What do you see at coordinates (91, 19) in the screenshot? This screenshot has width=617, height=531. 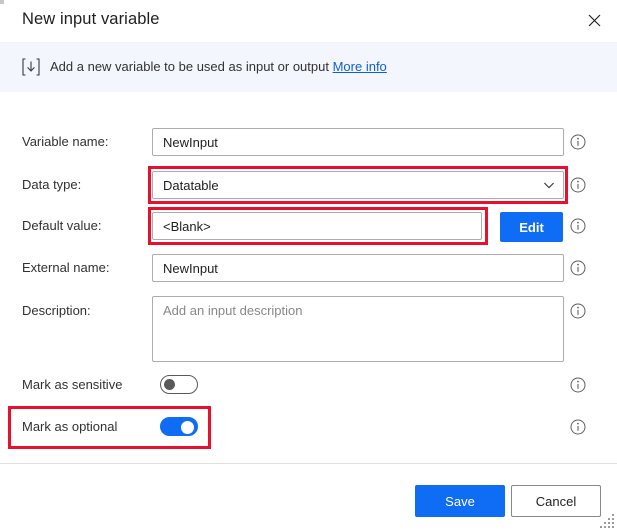 I see `dialog-title: New input variable` at bounding box center [91, 19].